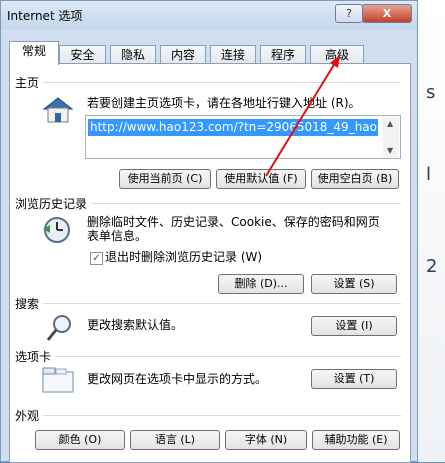 Image resolution: width=445 pixels, height=463 pixels. I want to click on red-arrow-annotation, so click(302, 116).